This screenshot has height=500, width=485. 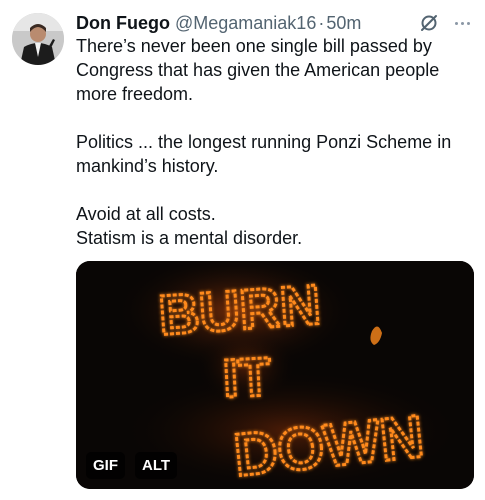 I want to click on tweet-text-line: Avoid at all costs., so click(x=146, y=214).